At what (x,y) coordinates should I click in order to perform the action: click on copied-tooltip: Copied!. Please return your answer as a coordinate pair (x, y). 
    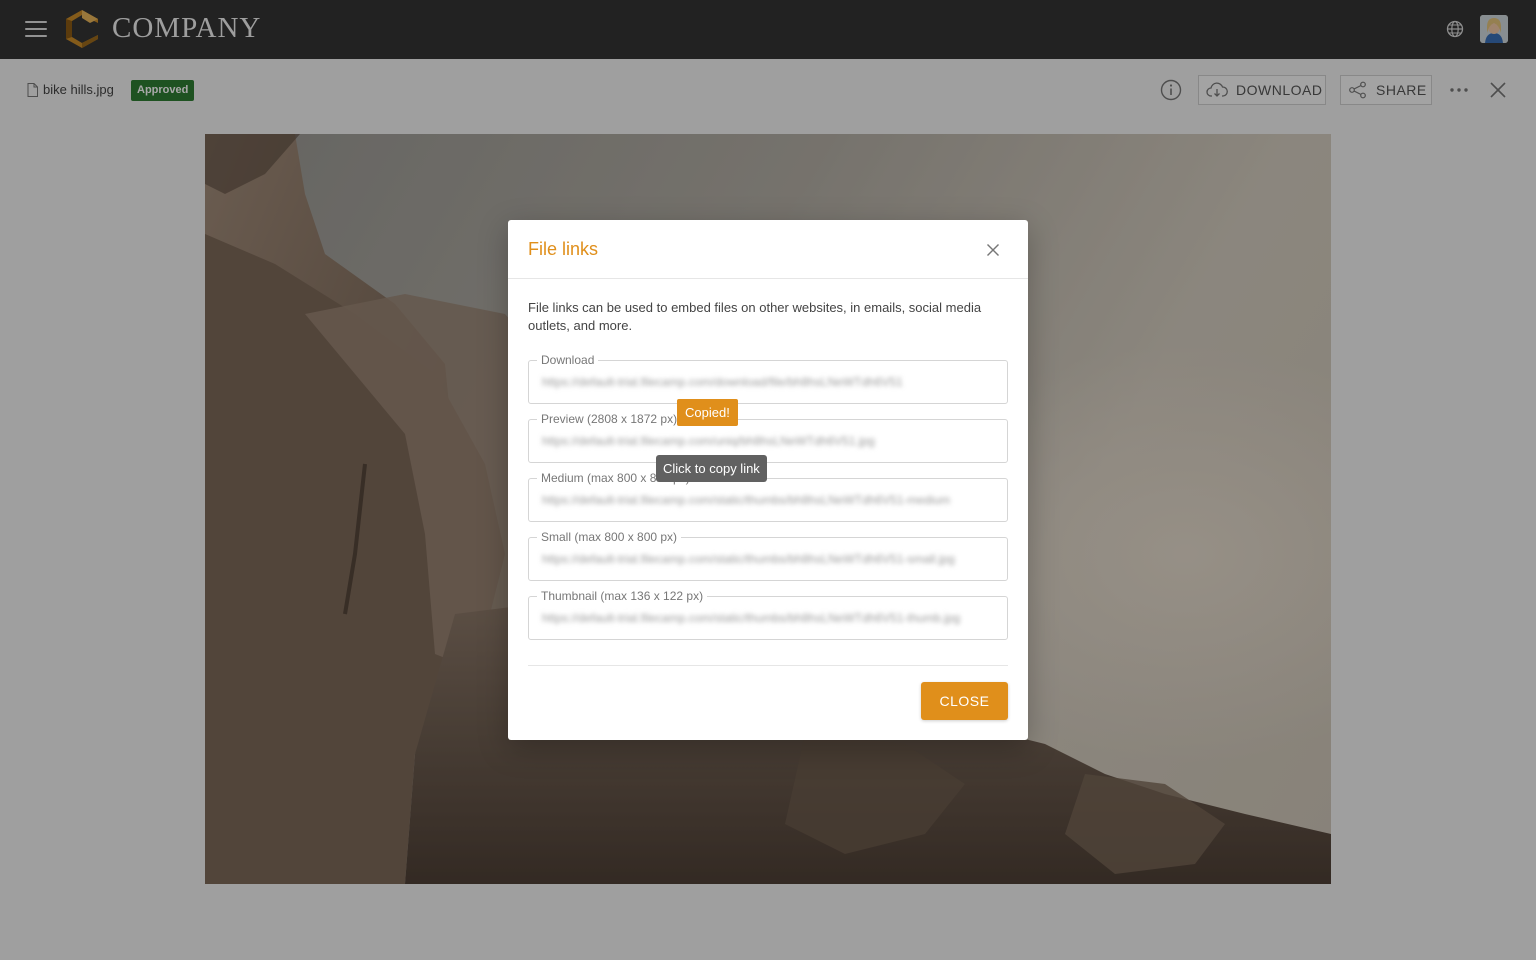
    Looking at the image, I should click on (707, 412).